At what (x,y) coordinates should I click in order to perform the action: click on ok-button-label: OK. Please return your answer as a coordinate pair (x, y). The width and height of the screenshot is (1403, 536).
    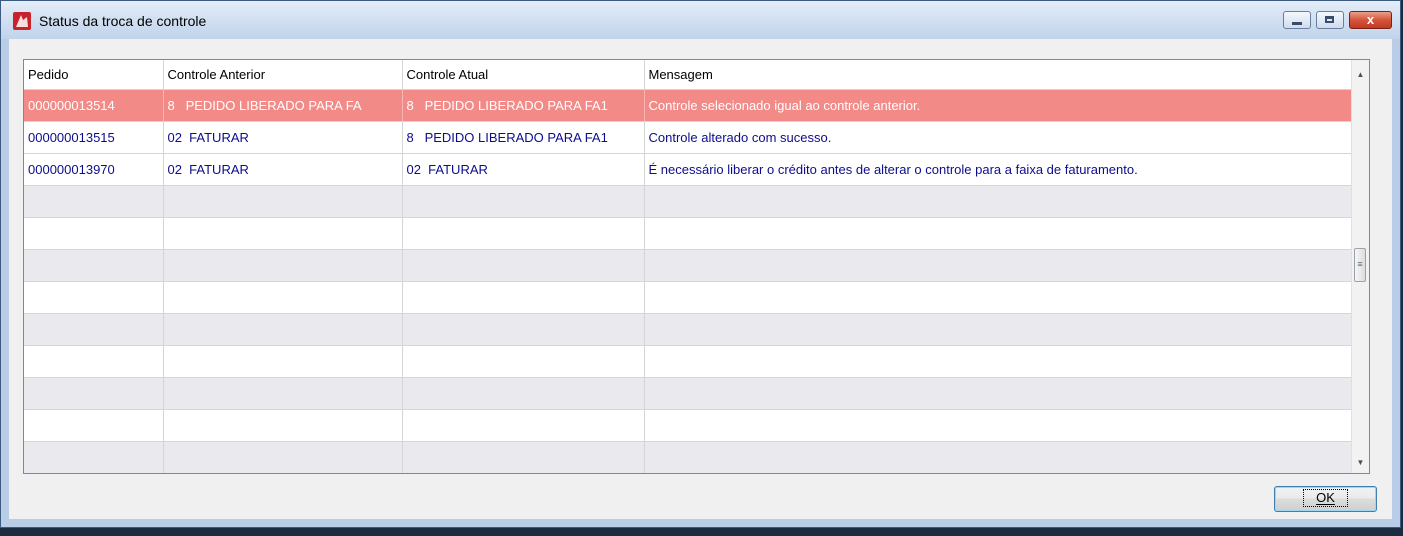
    Looking at the image, I should click on (1325, 498).